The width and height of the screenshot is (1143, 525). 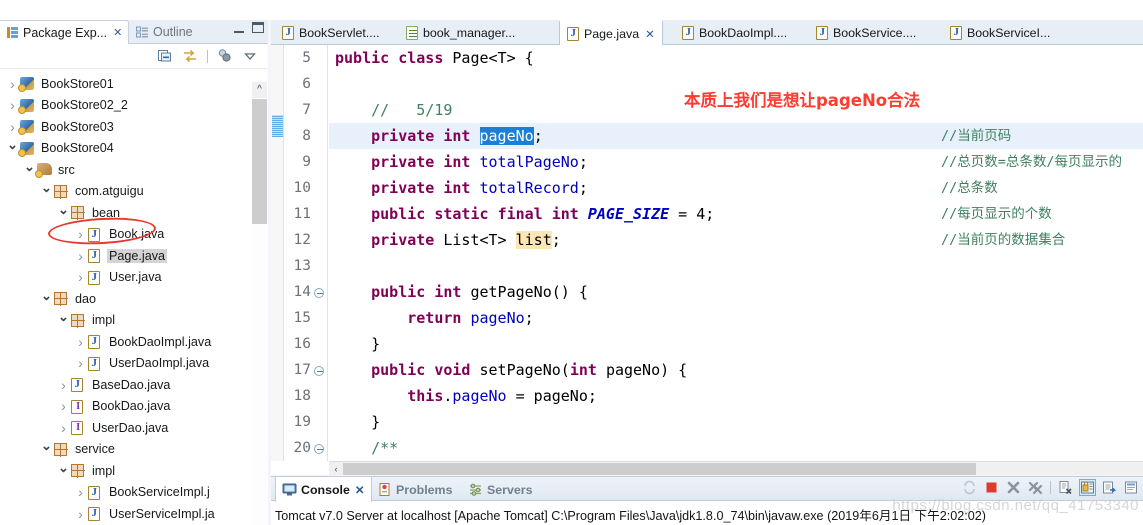 What do you see at coordinates (736, 58) in the screenshot?
I see `code-line: public class Page<T> {` at bounding box center [736, 58].